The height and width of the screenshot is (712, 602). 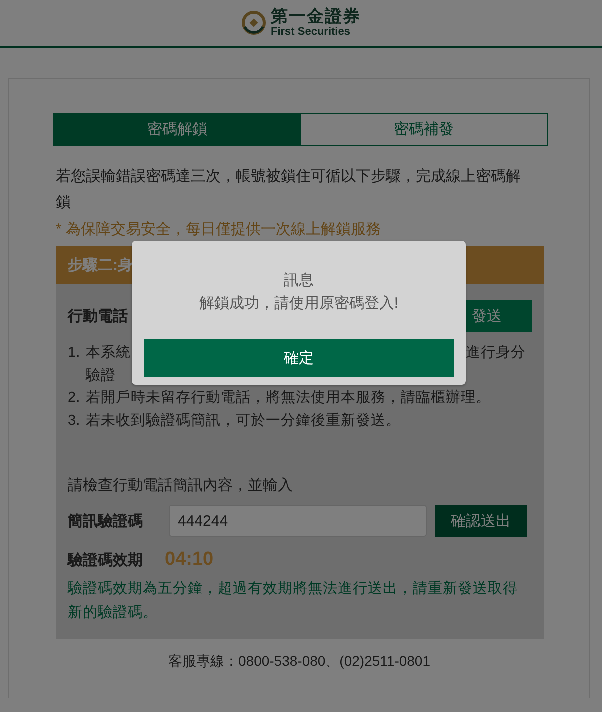 What do you see at coordinates (75, 421) in the screenshot?
I see `list-number: 3.` at bounding box center [75, 421].